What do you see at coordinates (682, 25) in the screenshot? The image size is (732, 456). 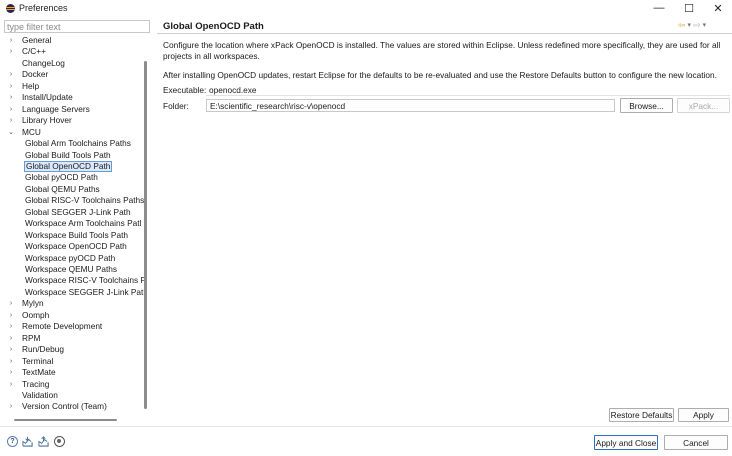 I see `back-arrow-icon: ⇦` at bounding box center [682, 25].